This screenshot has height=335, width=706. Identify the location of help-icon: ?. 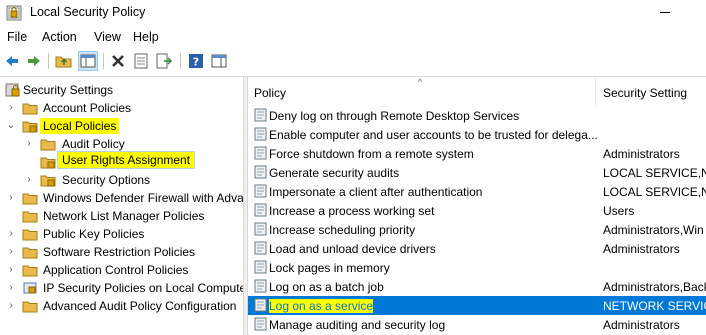
(196, 61).